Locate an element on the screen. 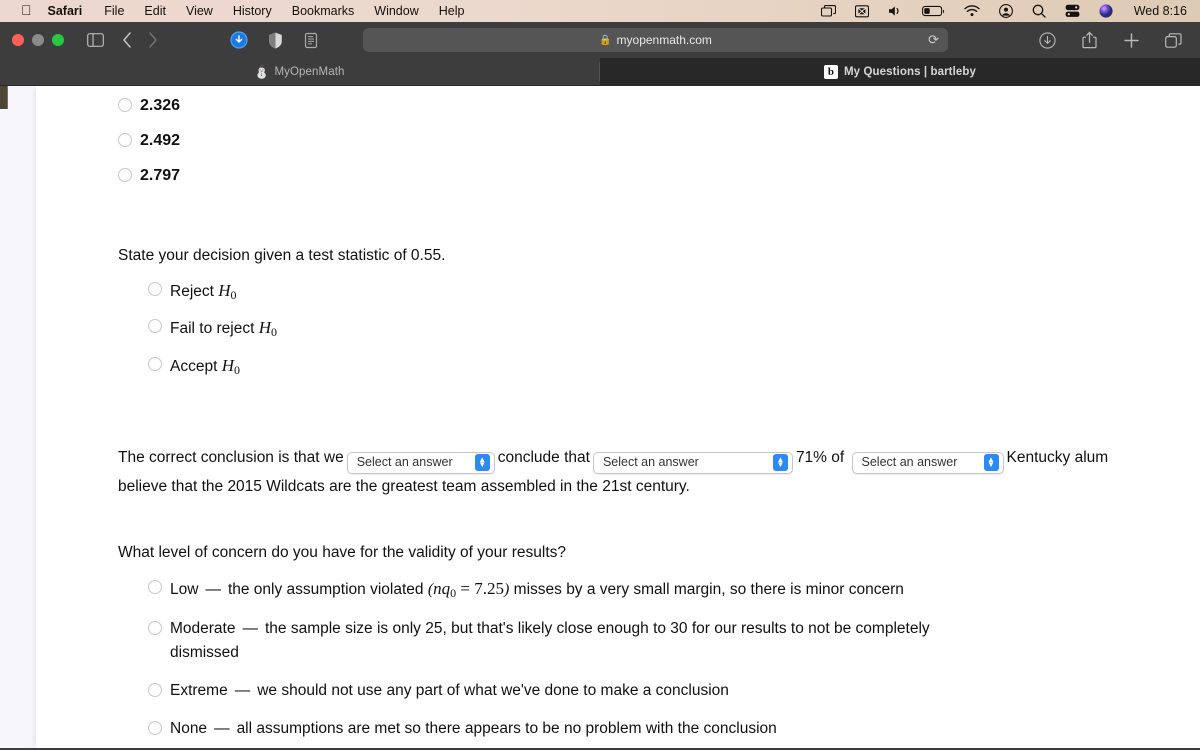 This screenshot has height=750, width=1200. math-value: 7.25 is located at coordinates (489, 588).